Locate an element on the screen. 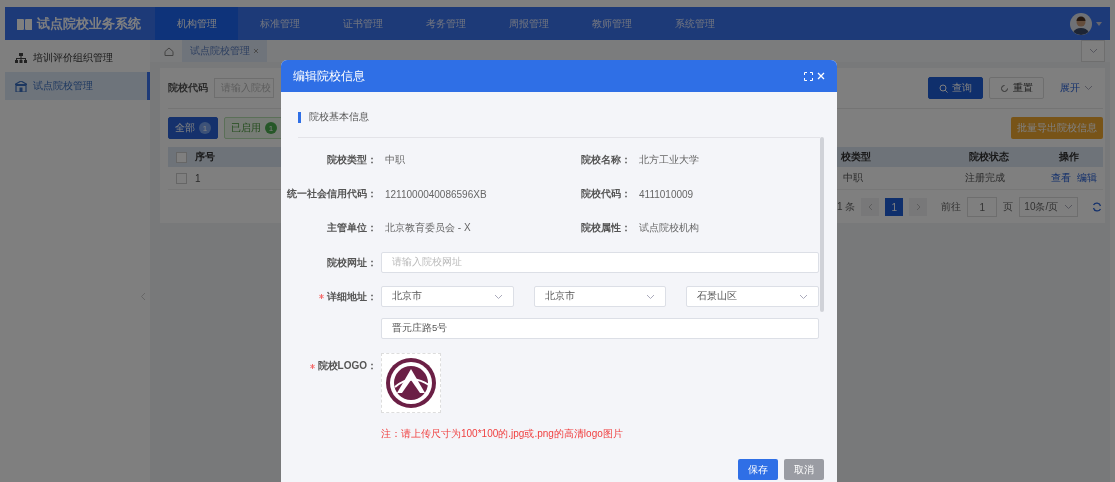  dialog-title: 编辑院校信息 is located at coordinates (329, 76).